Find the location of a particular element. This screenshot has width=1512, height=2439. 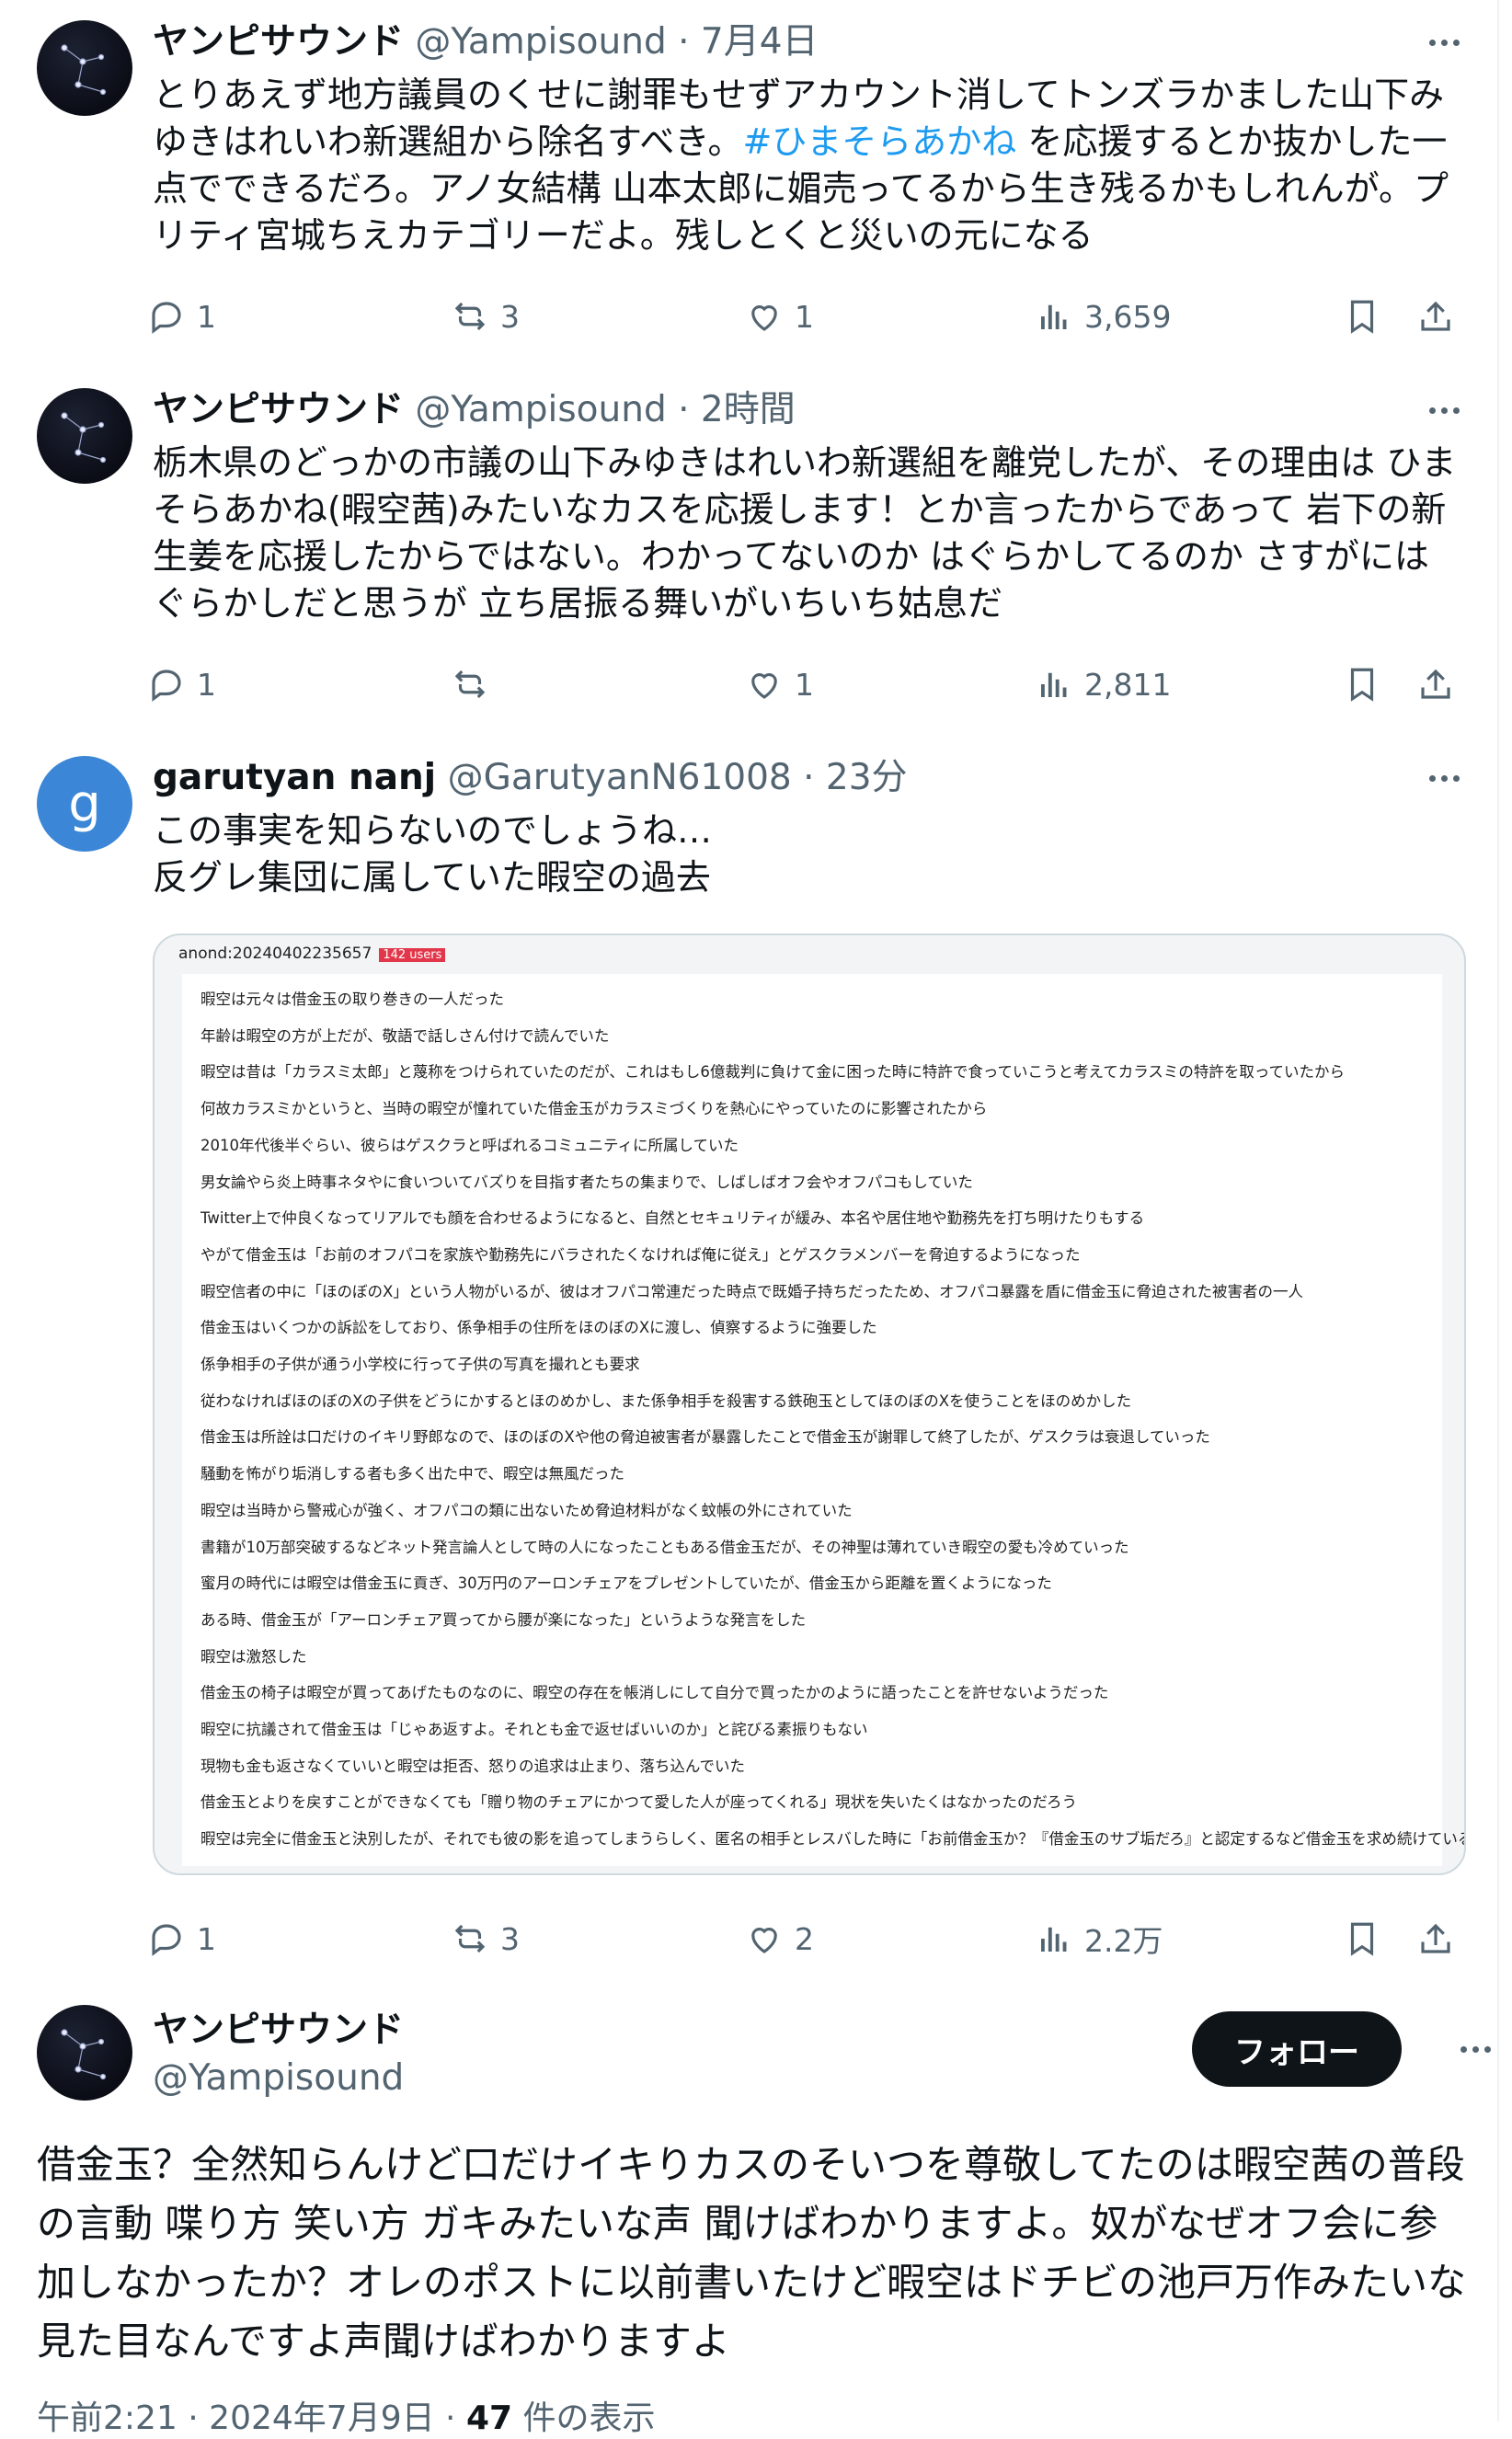

view-count: 47 is located at coordinates (489, 2418).